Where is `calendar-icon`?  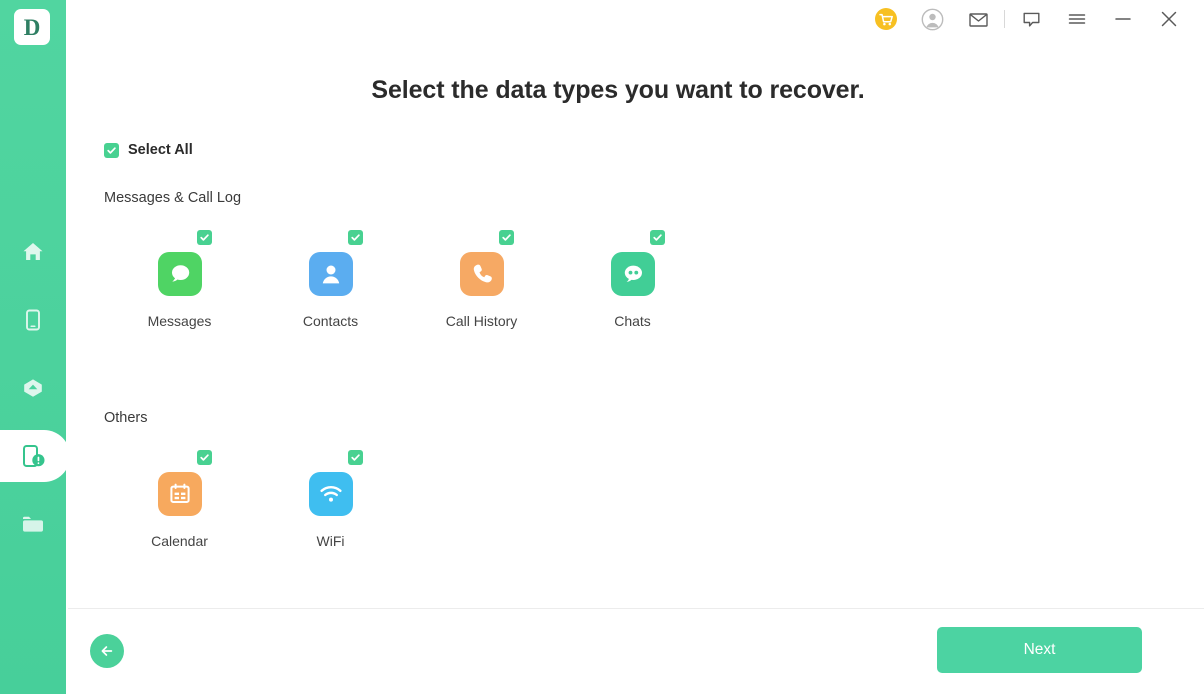 calendar-icon is located at coordinates (179, 494).